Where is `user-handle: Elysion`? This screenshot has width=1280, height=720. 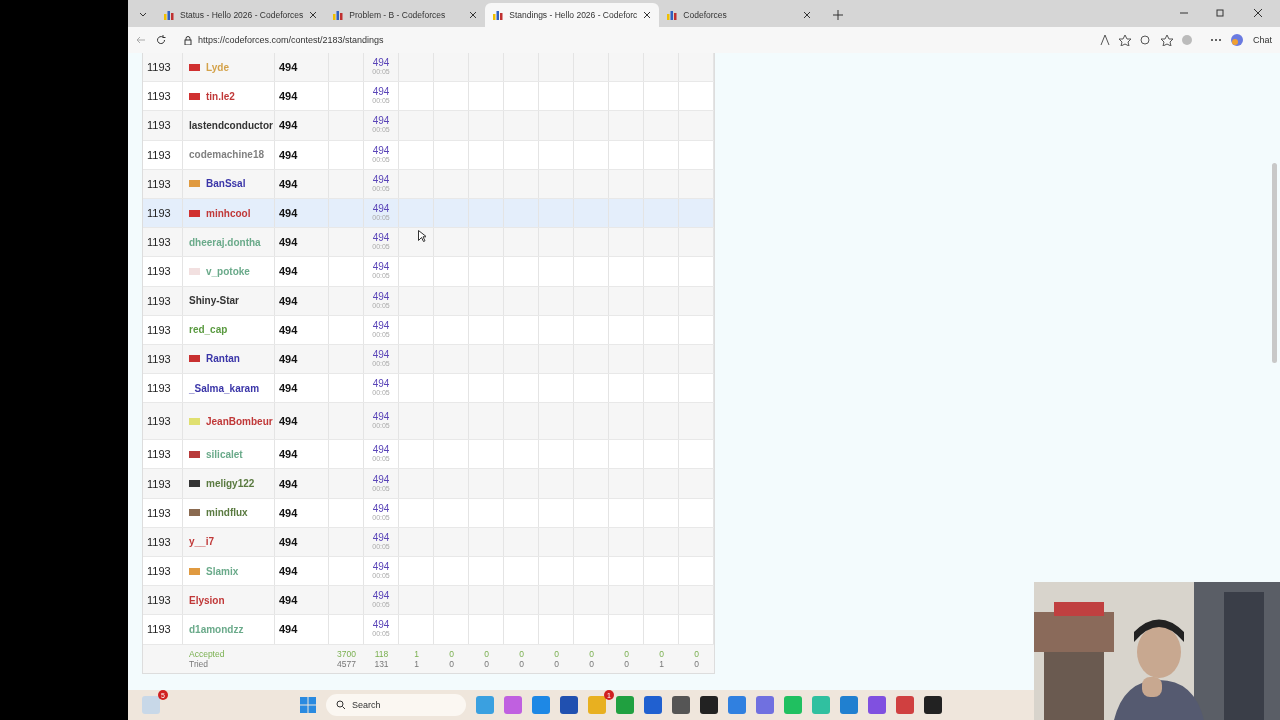 user-handle: Elysion is located at coordinates (207, 600).